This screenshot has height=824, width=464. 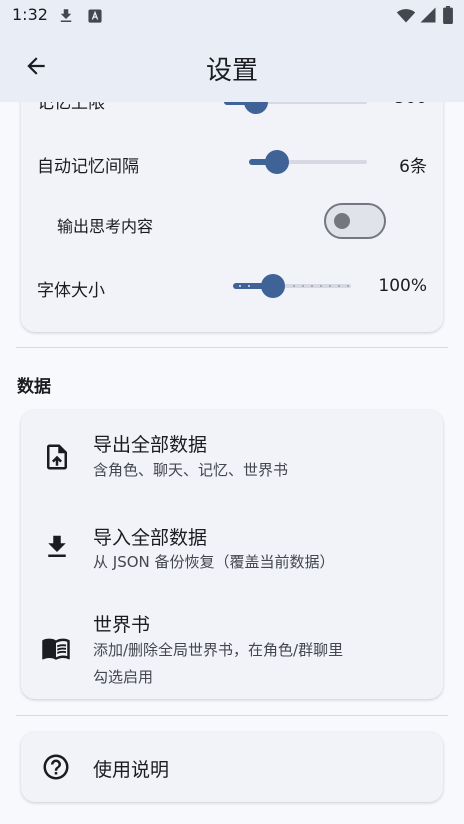 I want to click on app-bar: 设置, so click(x=232, y=67).